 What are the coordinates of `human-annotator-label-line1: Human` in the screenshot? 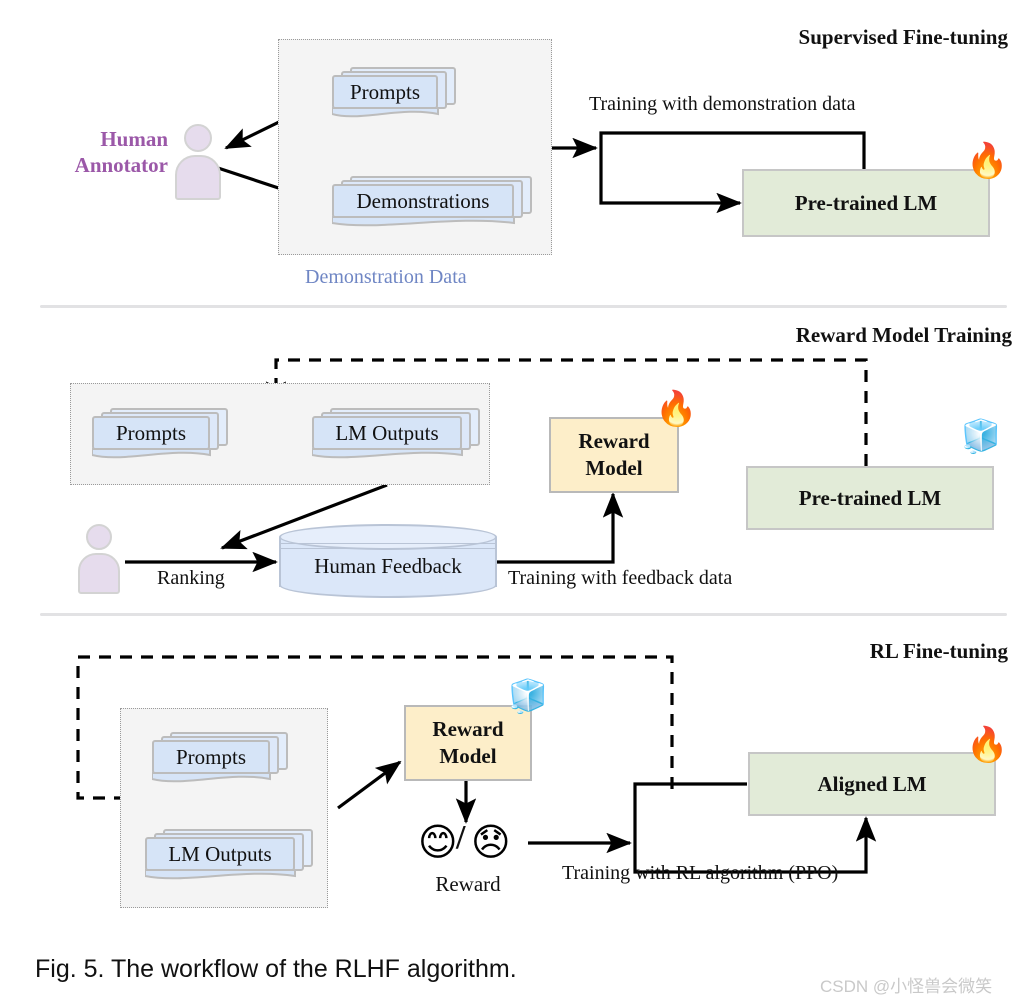 It's located at (134, 139).